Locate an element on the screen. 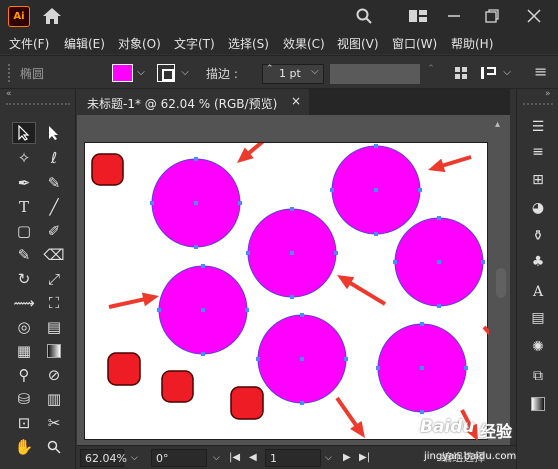 The width and height of the screenshot is (558, 469). hand-tool-icon: ✋ is located at coordinates (24, 447).